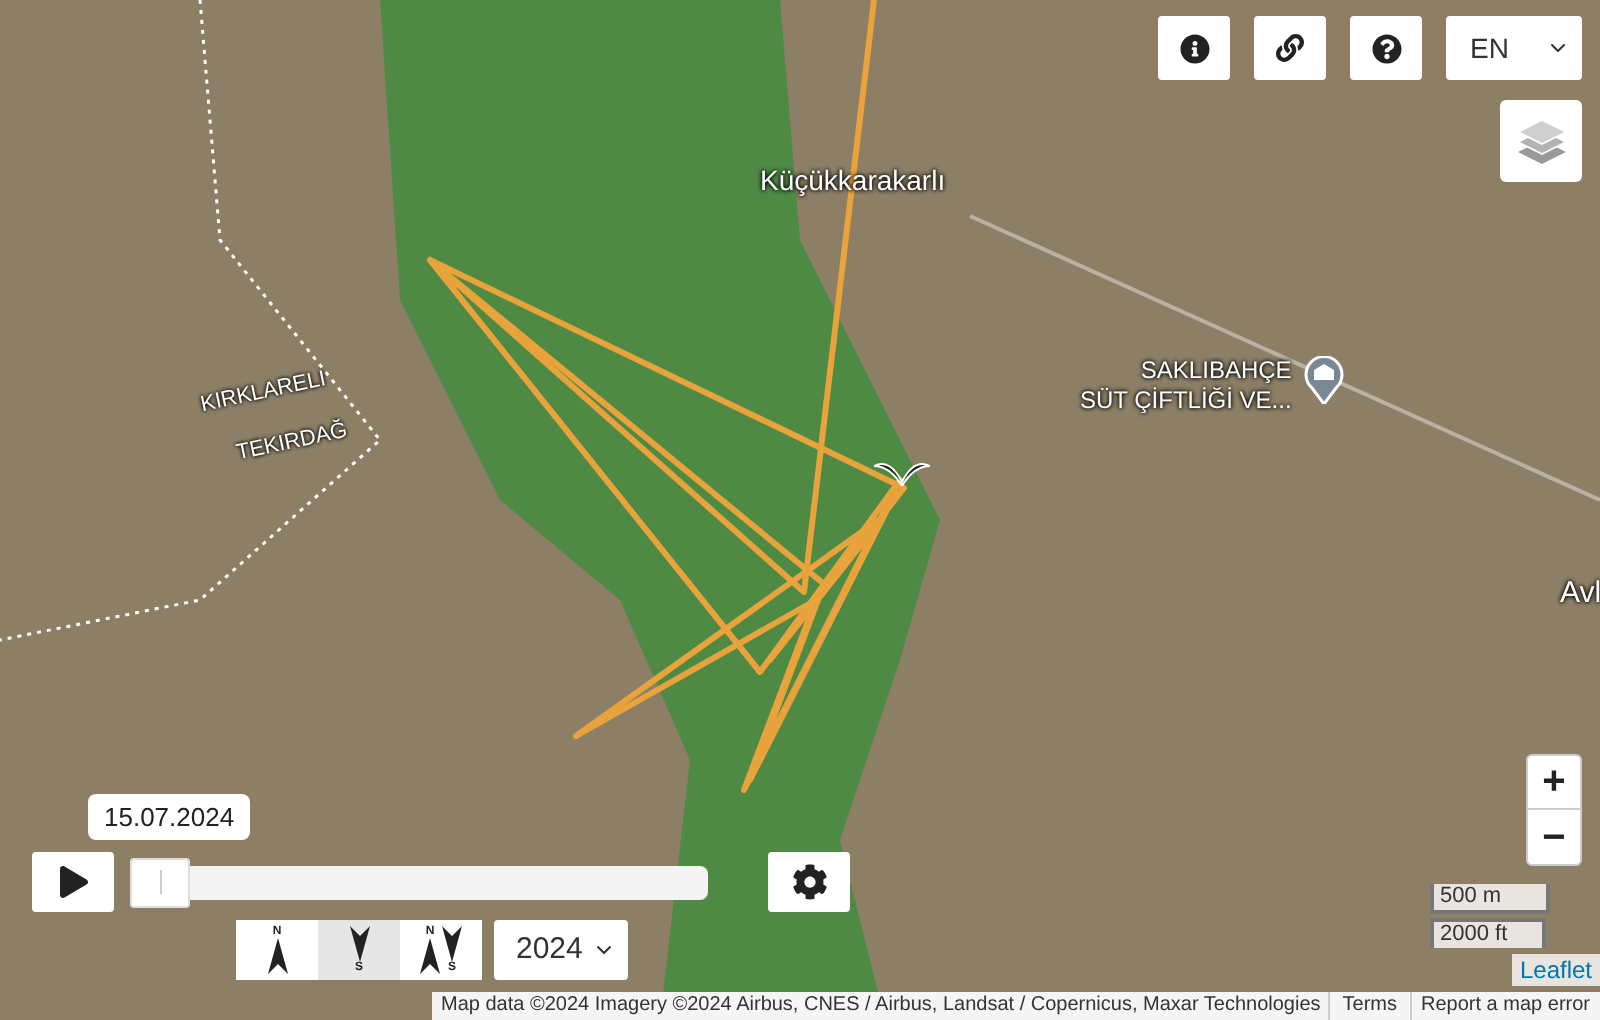 Image resolution: width=1600 pixels, height=1020 pixels. I want to click on play-button, so click(73, 882).